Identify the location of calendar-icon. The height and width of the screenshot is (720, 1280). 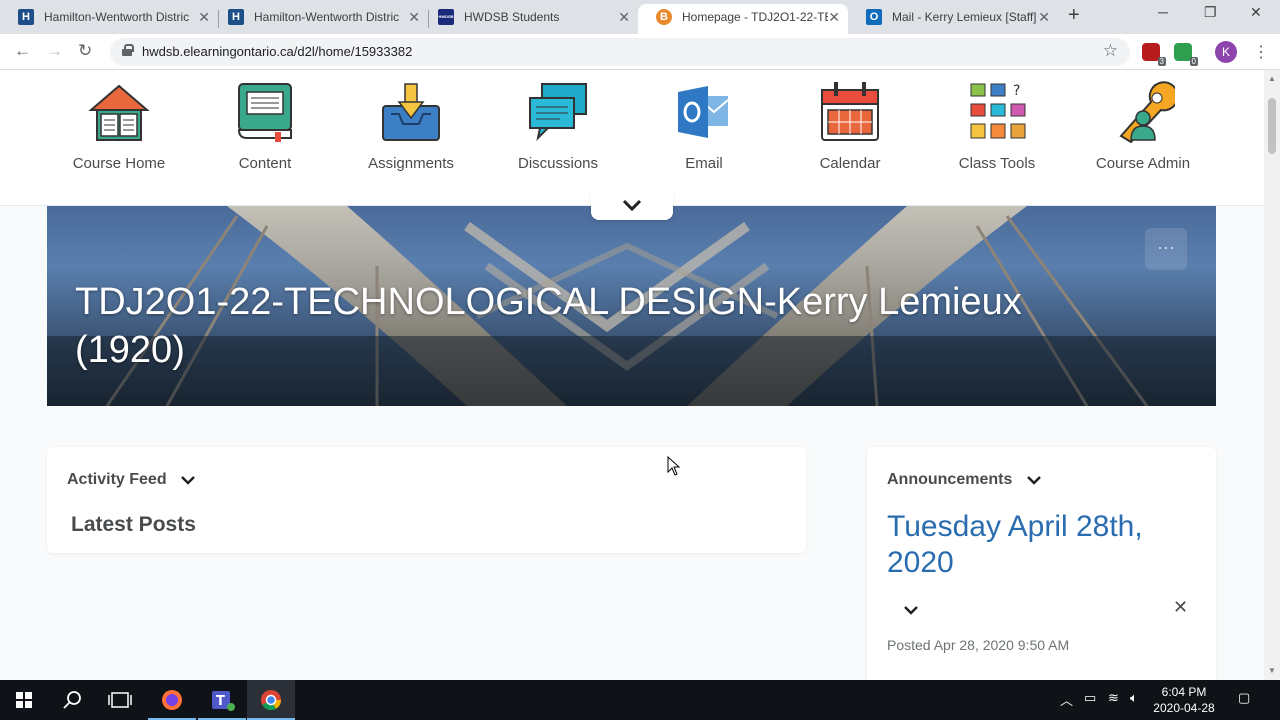
(850, 111).